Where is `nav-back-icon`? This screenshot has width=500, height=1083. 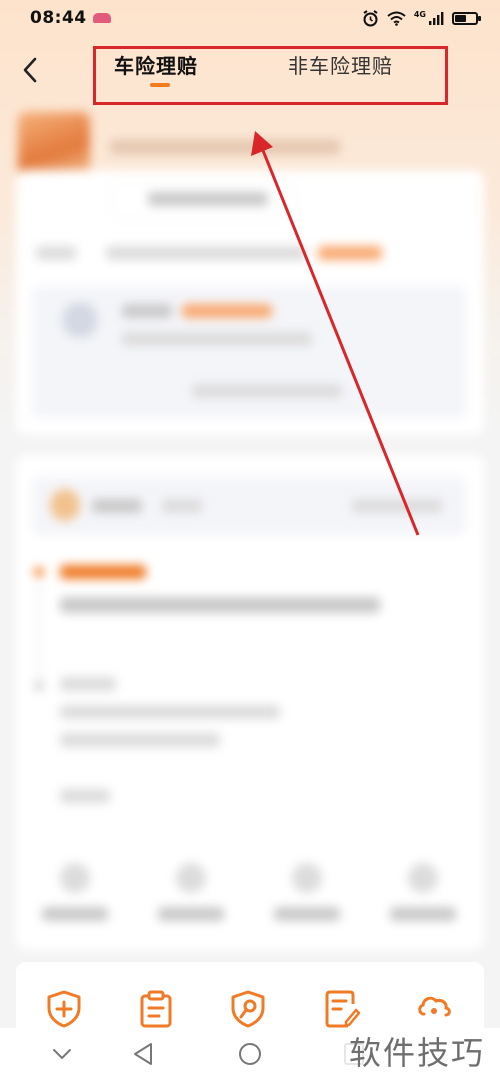 nav-back-icon is located at coordinates (143, 1054).